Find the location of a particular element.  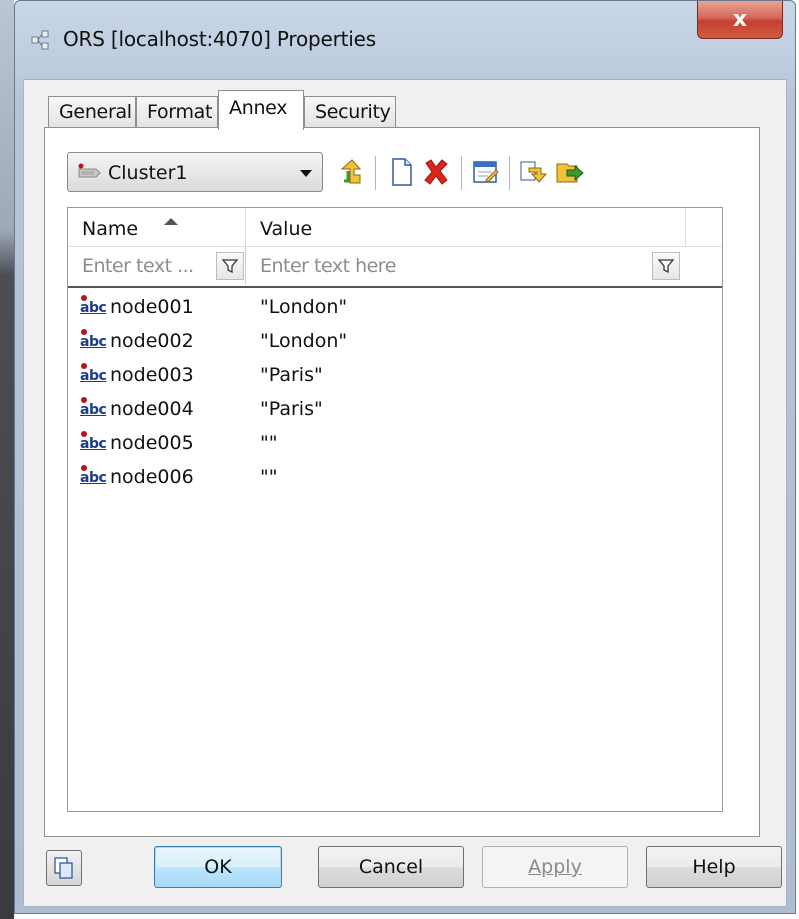

copy-icon is located at coordinates (534, 172).